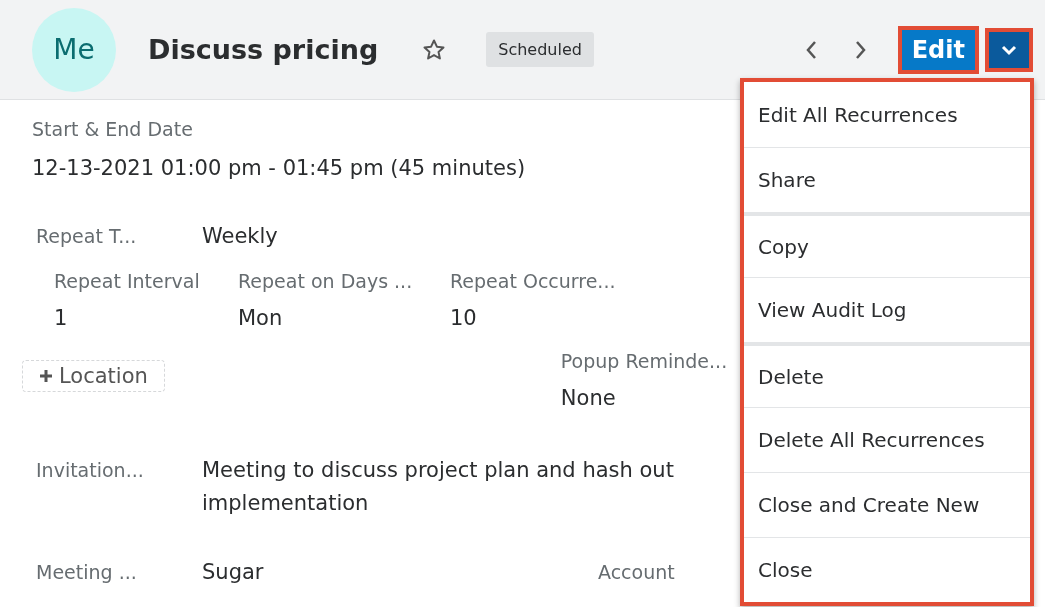 This screenshot has width=1045, height=607. I want to click on field-label: Start & End Date, so click(113, 129).